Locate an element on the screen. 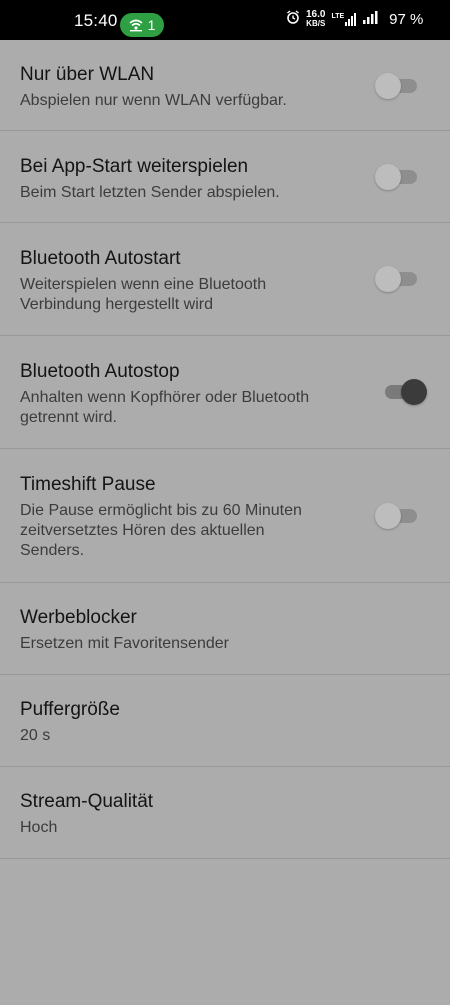 Image resolution: width=450 pixels, height=1005 pixels. setting-puffergroesse: Puffergröße 20 s is located at coordinates (225, 721).